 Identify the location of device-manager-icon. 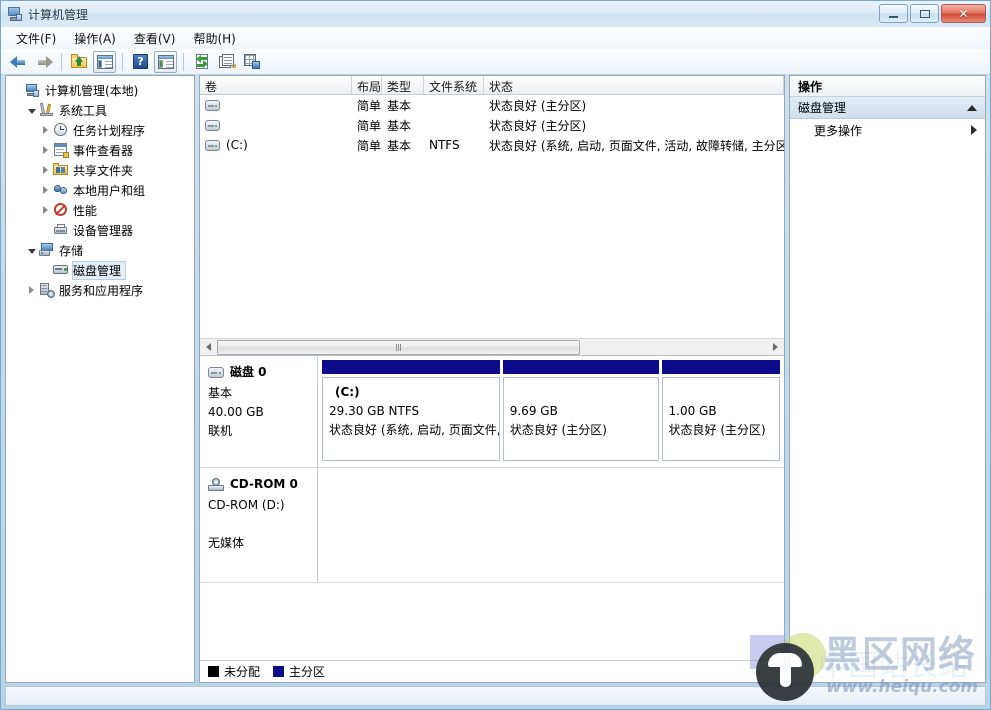
(61, 230).